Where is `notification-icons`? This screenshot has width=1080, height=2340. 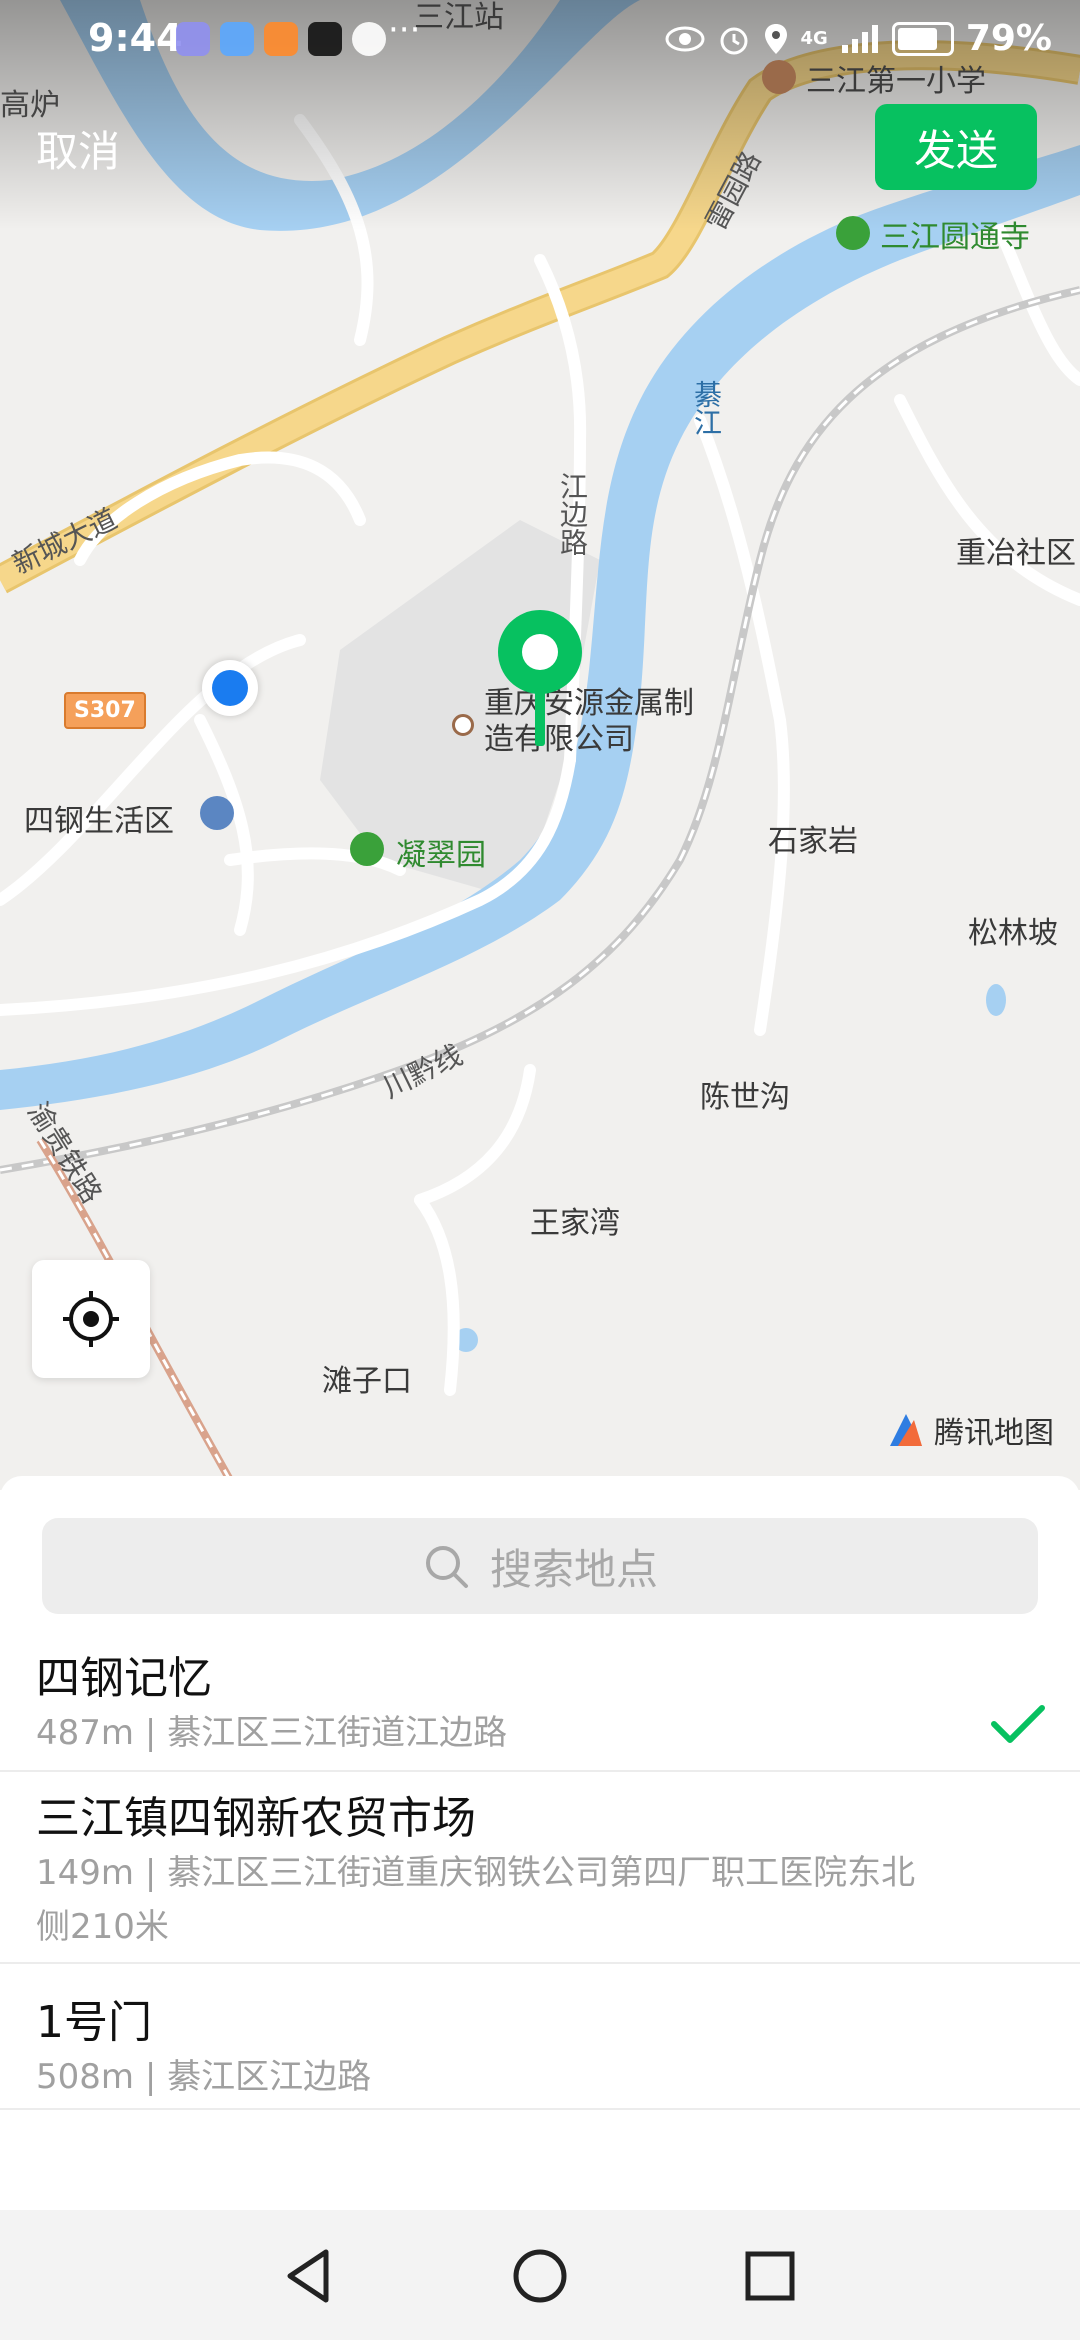
notification-icons is located at coordinates (281, 39).